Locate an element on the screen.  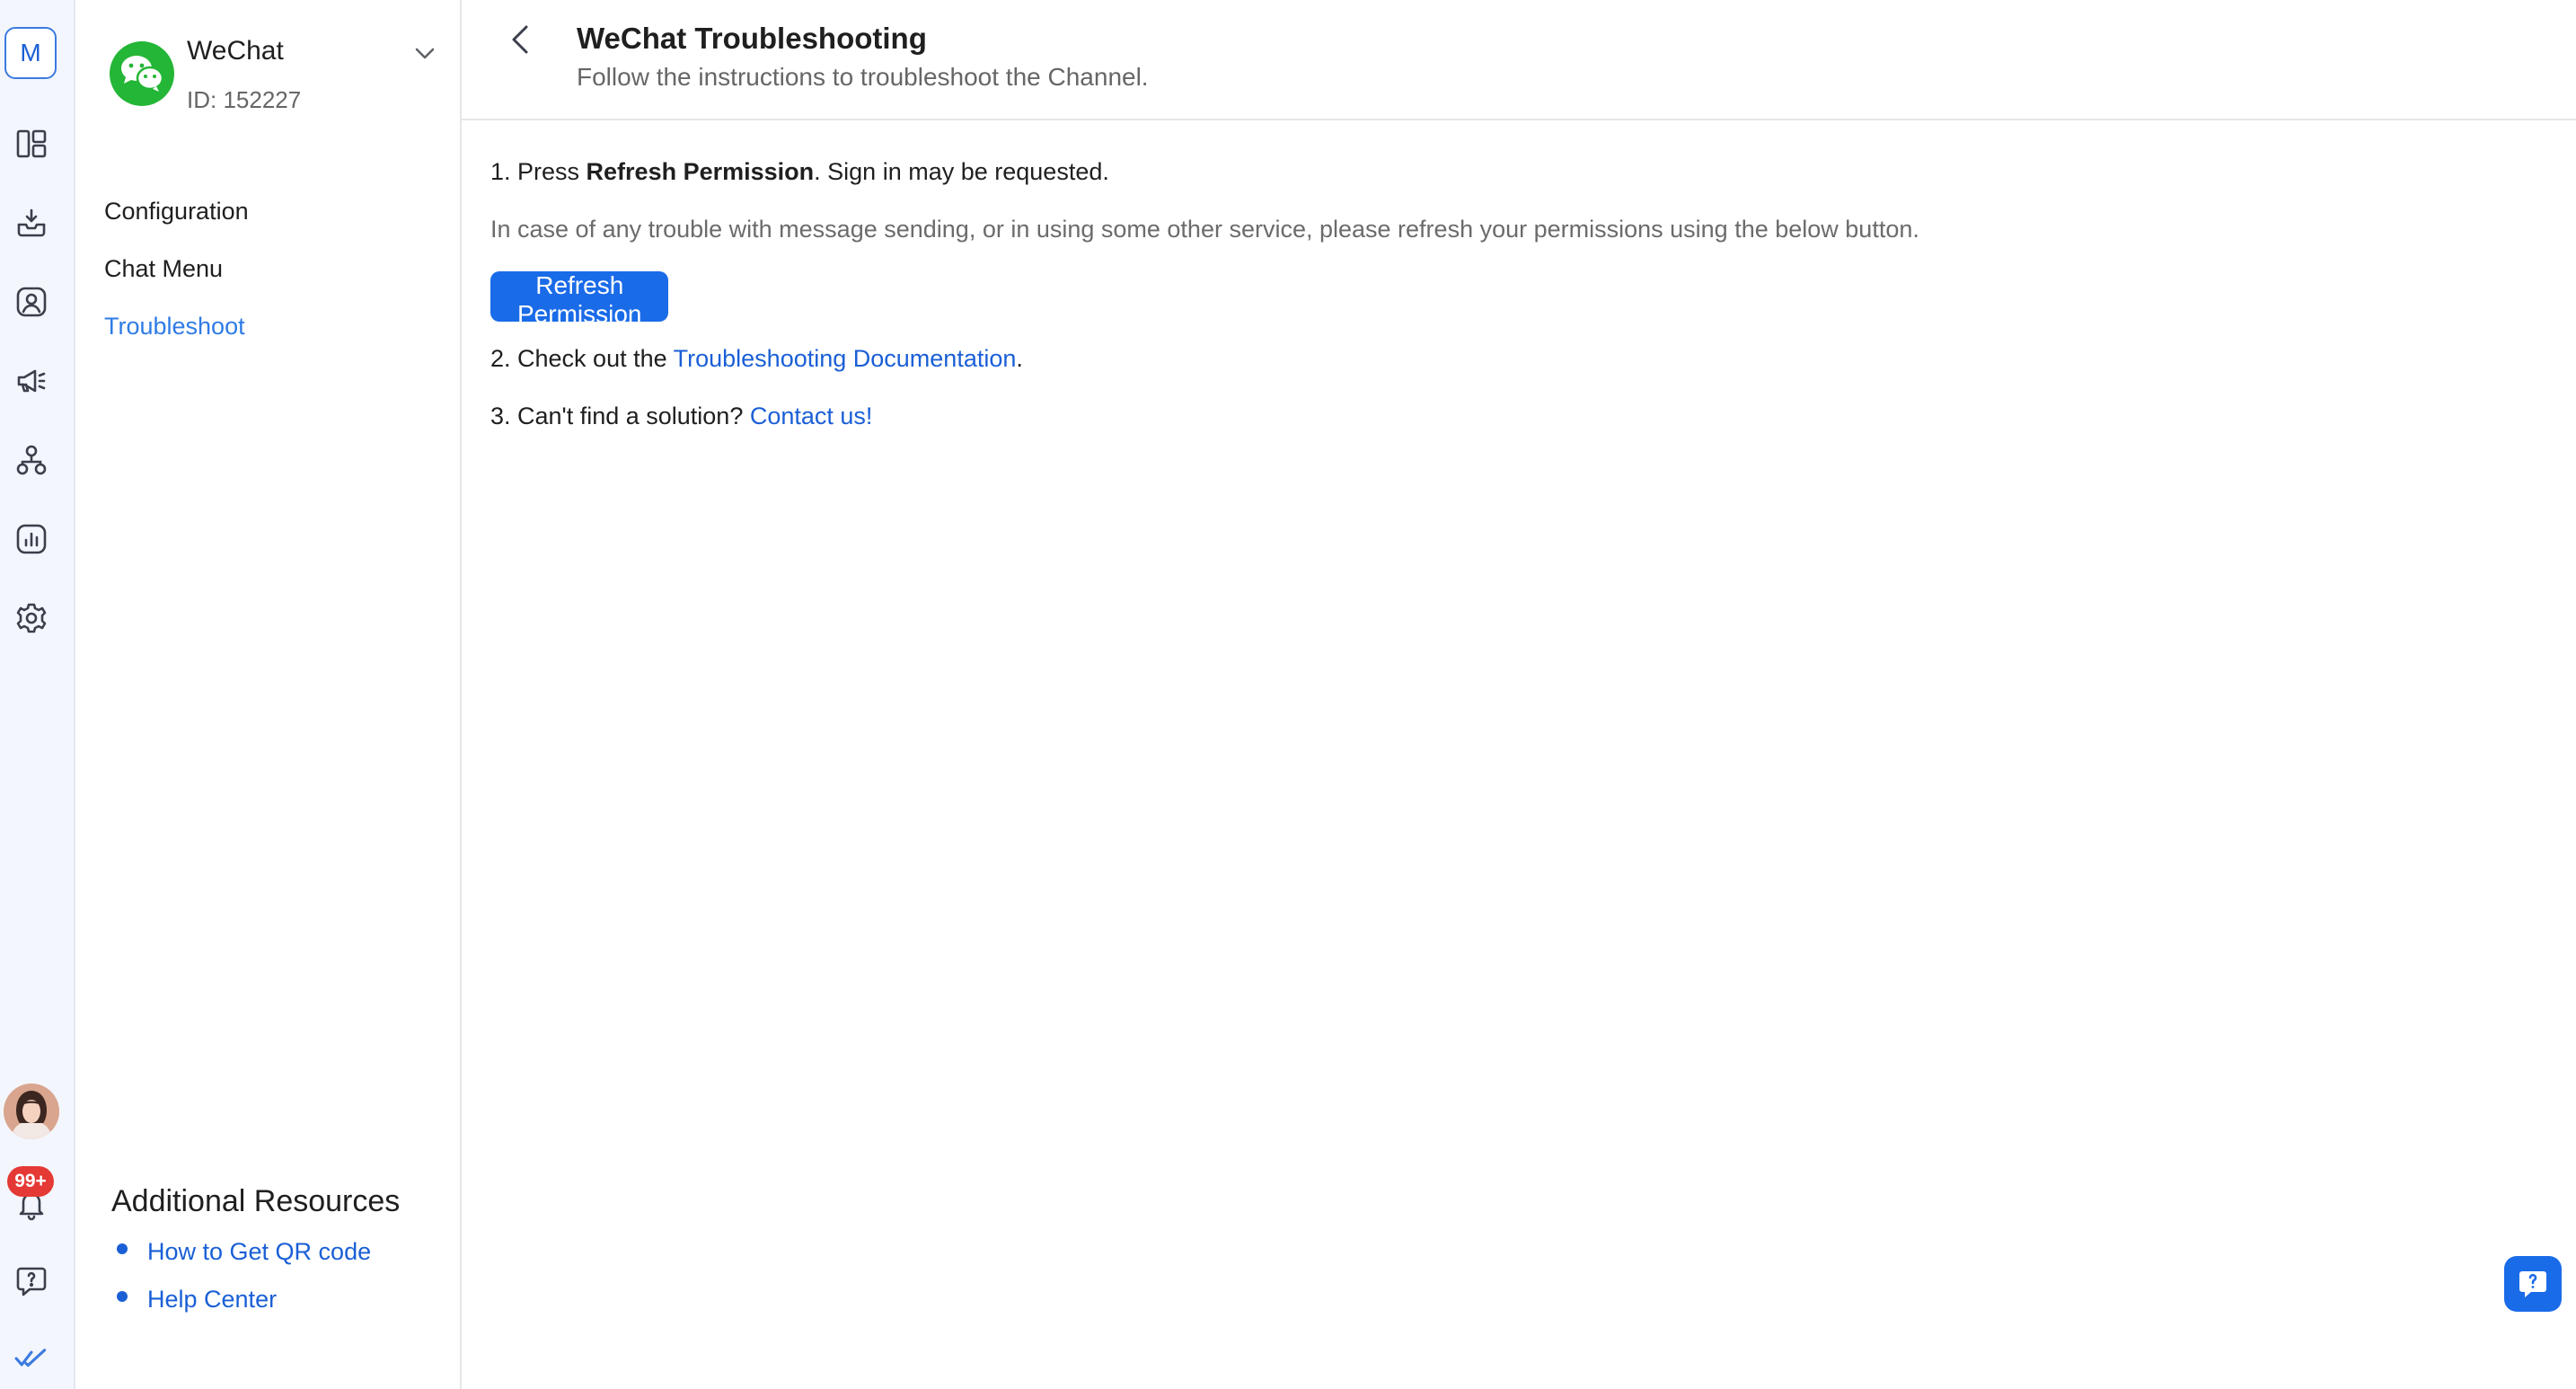
logo-icon is located at coordinates (31, 1358).